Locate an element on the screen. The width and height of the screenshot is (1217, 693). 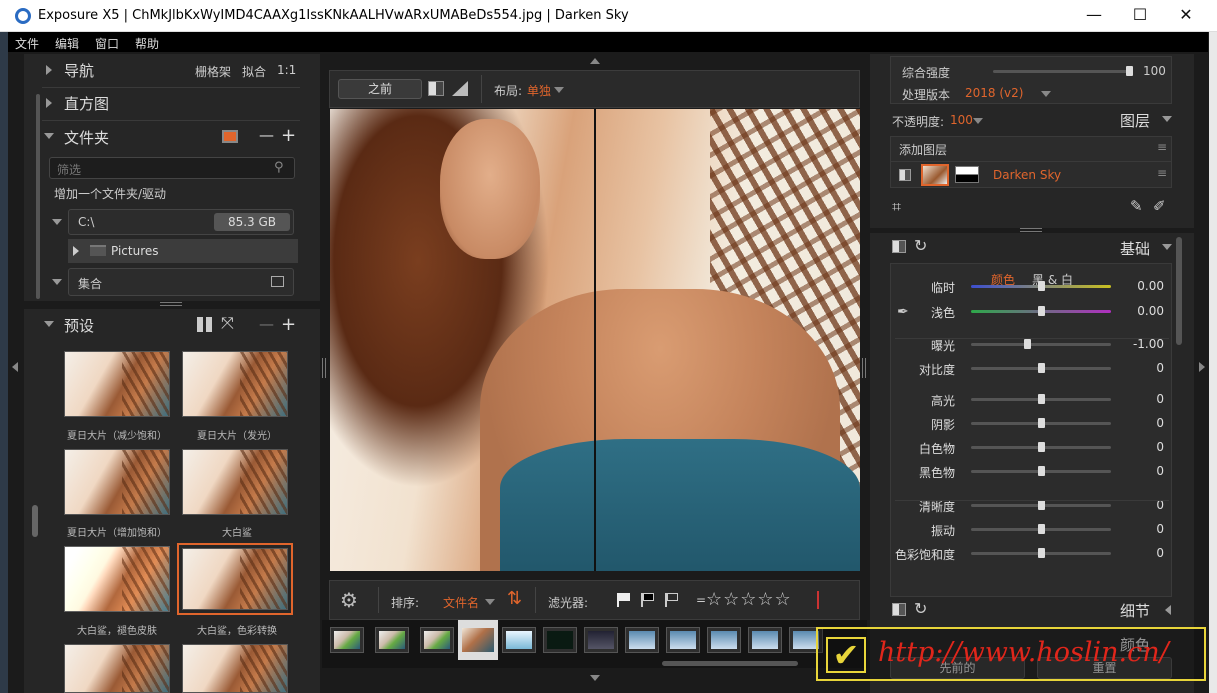
histogram-title: 直方图 is located at coordinates (86, 103).